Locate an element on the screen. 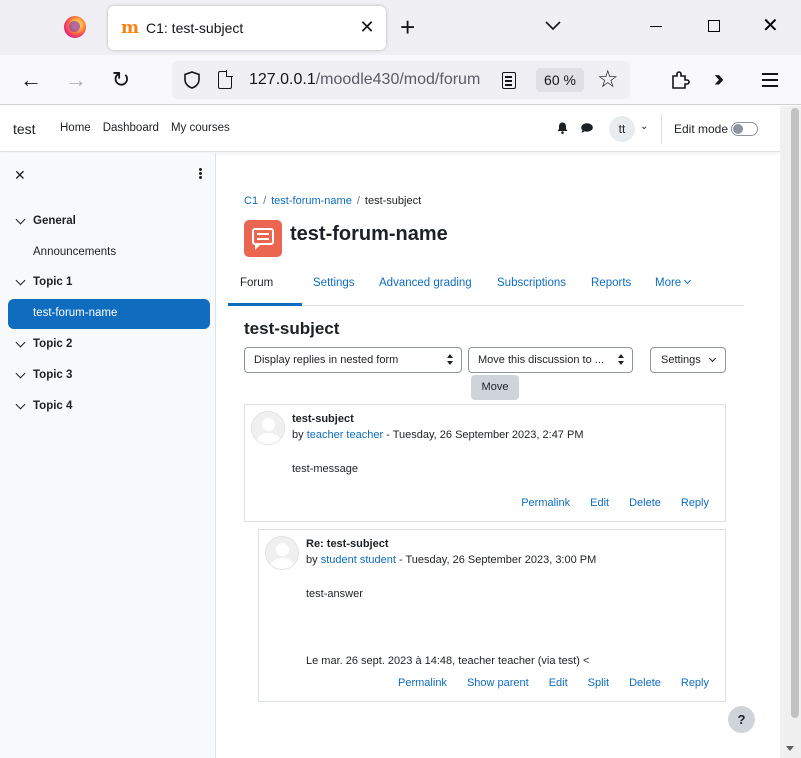 The height and width of the screenshot is (758, 801). hamburger-menu-icon is located at coordinates (770, 74).